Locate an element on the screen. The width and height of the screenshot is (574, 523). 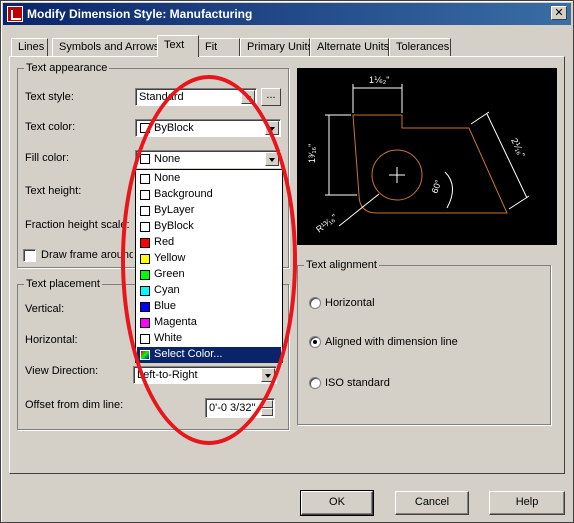
text-alignment-legend: Text alignment is located at coordinates (341, 265).